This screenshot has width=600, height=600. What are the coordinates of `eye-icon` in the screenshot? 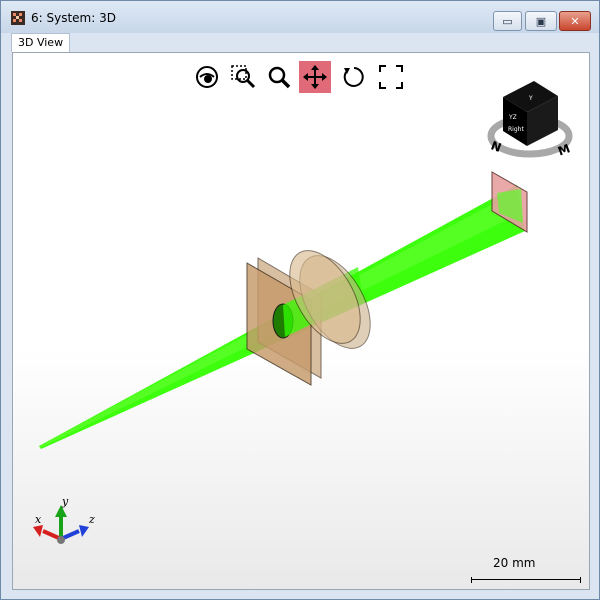 It's located at (207, 77).